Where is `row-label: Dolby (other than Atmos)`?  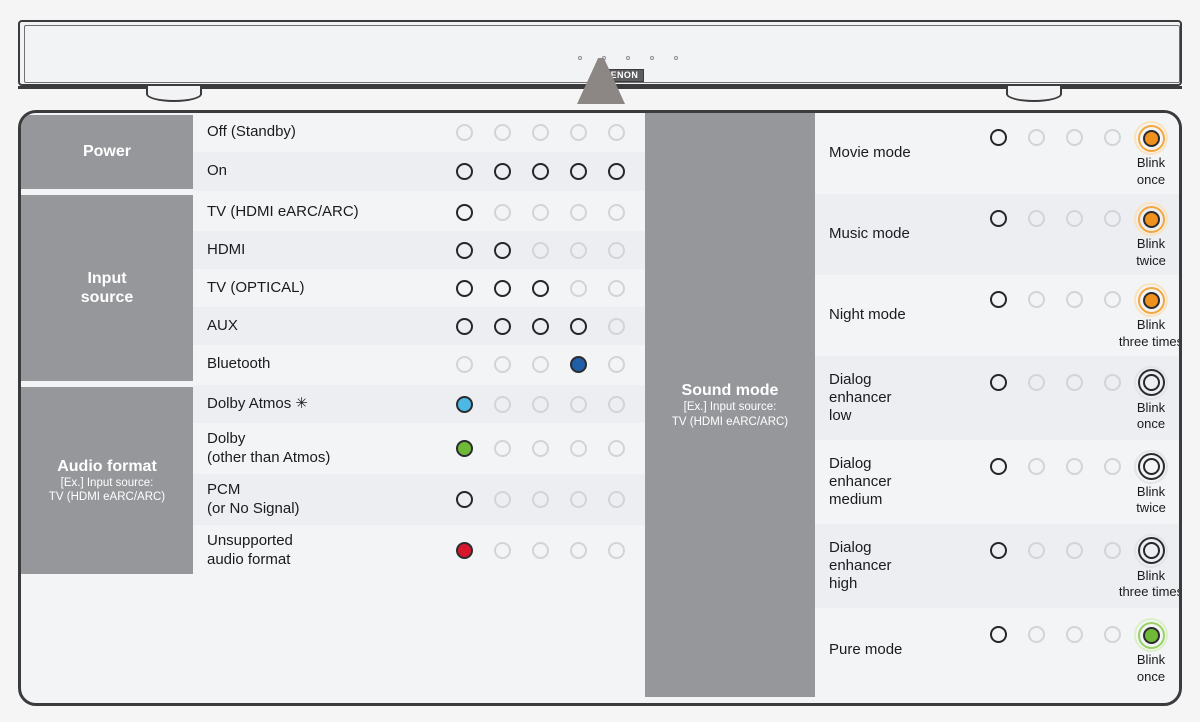
row-label: Dolby (other than Atmos) is located at coordinates (269, 448).